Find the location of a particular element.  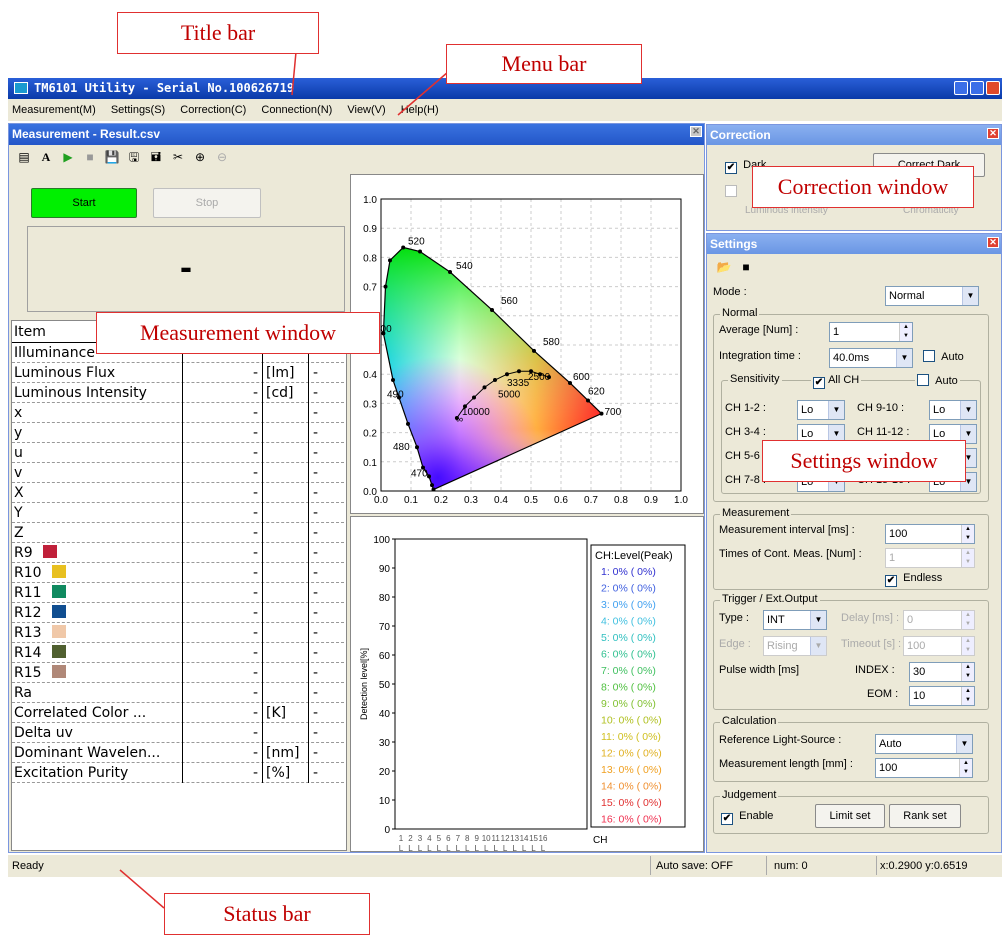

row-unit: [cd] is located at coordinates (285, 393).